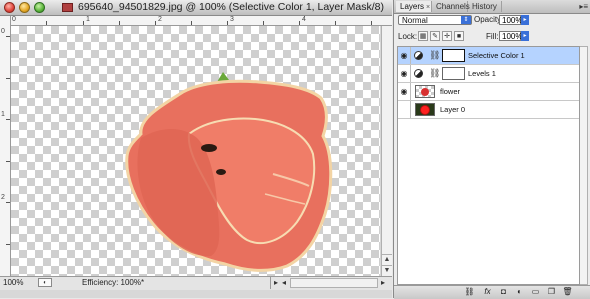 The height and width of the screenshot is (299, 590). I want to click on panel-tabs: Layers × Channels History ▸≡, so click(492, 7).